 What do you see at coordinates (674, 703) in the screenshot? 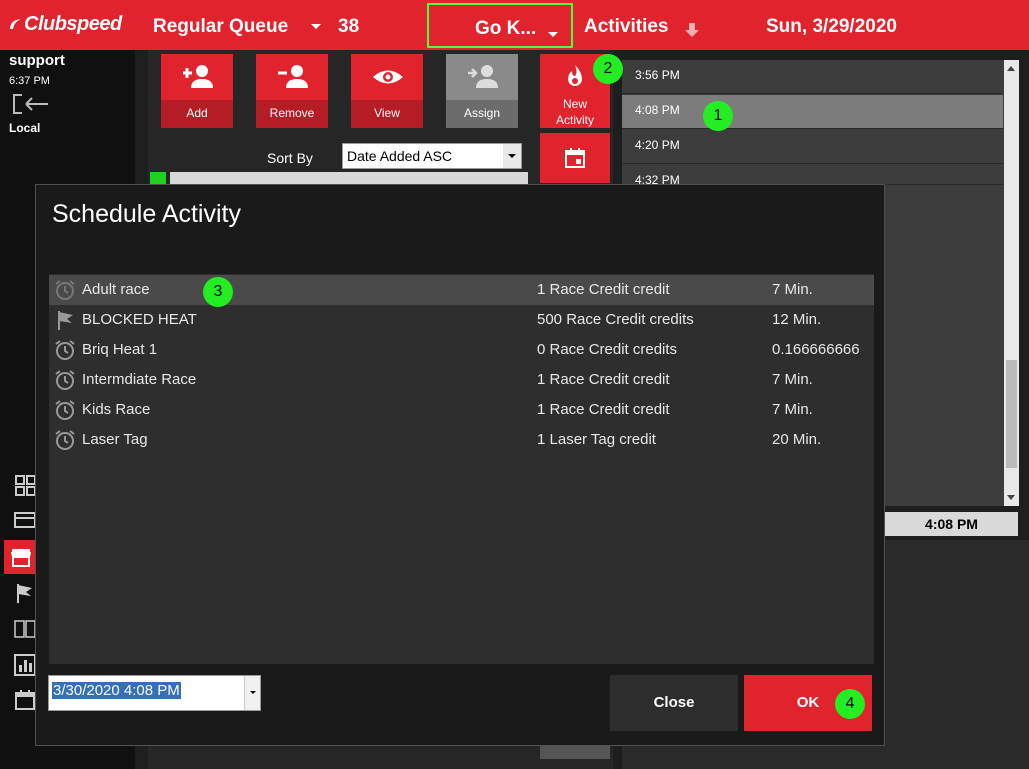
I see `close-button: Close` at bounding box center [674, 703].